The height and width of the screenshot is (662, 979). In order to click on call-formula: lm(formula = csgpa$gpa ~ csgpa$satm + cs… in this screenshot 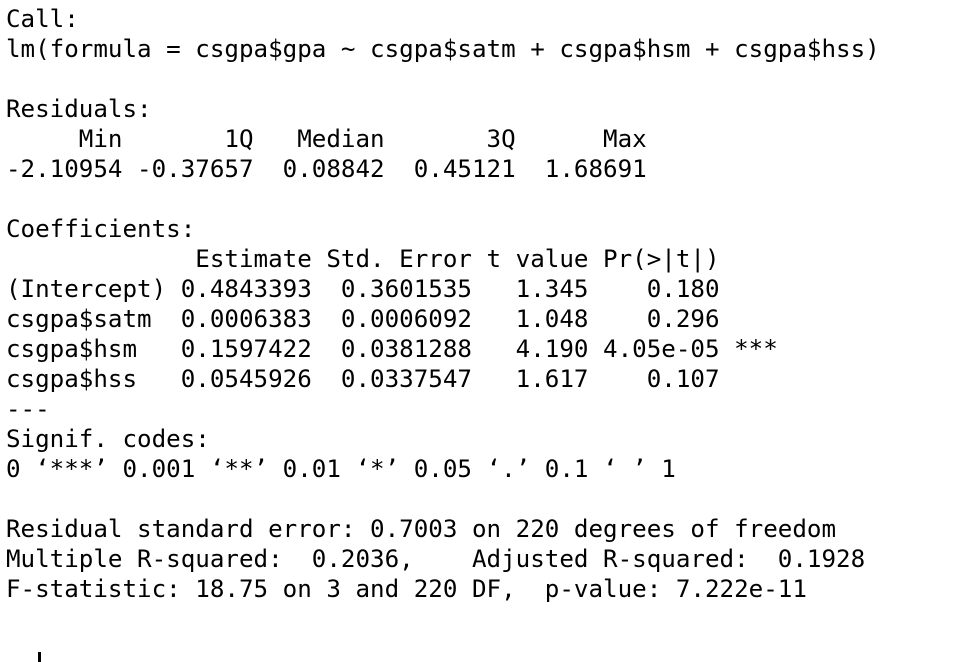, I will do `click(443, 49)`.